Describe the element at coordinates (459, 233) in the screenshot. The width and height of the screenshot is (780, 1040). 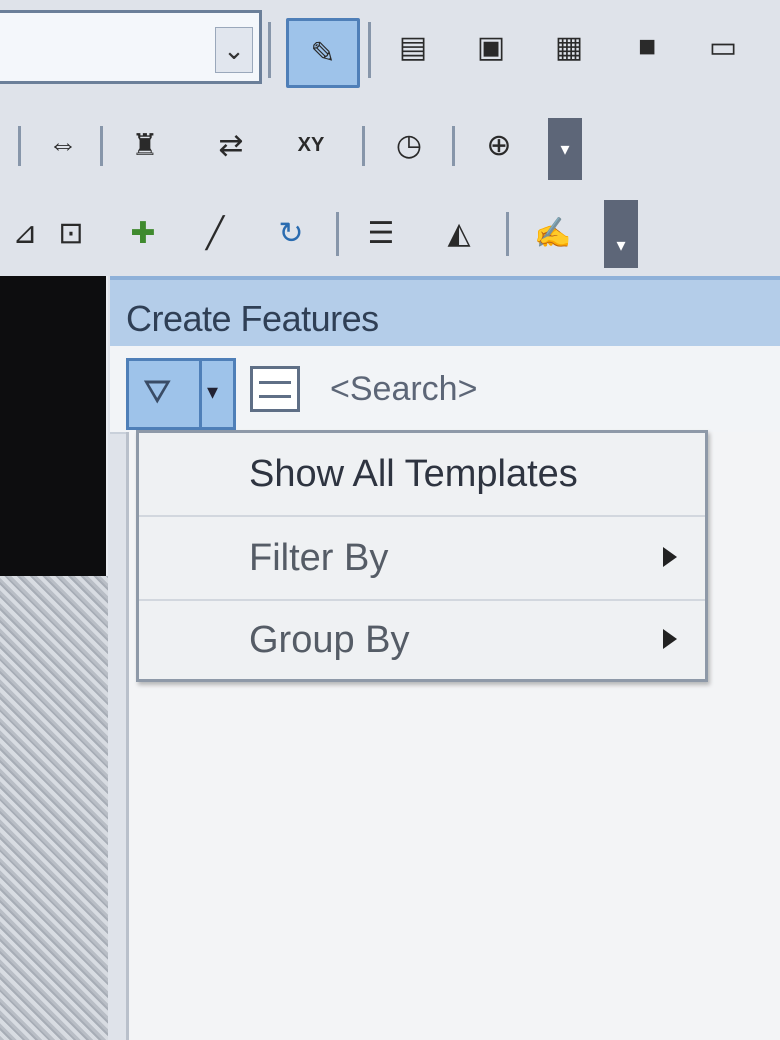
I see `sketch-icon: ◭` at that location.